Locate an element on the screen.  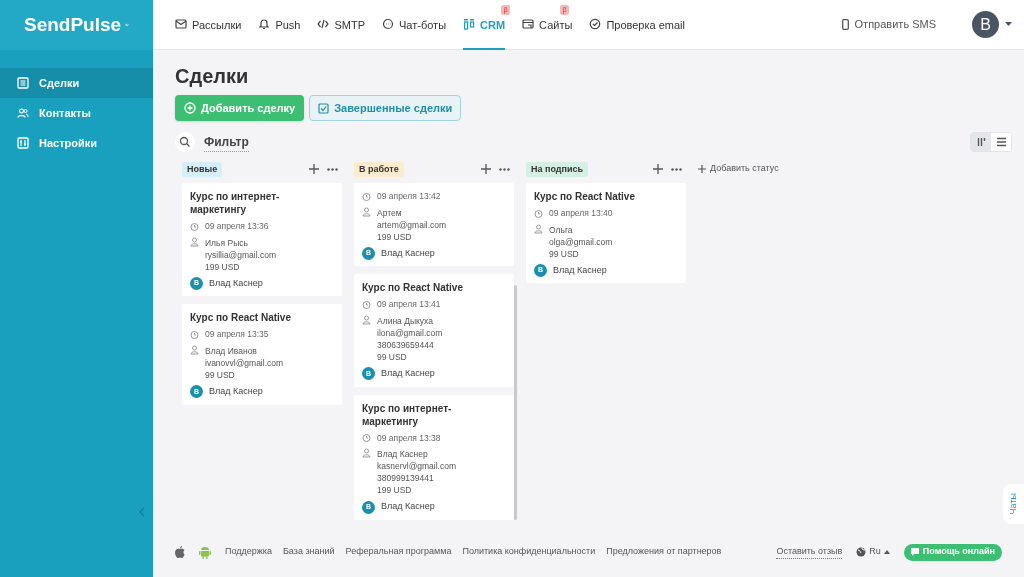
contact-info: 380639659444 is located at coordinates (406, 345).